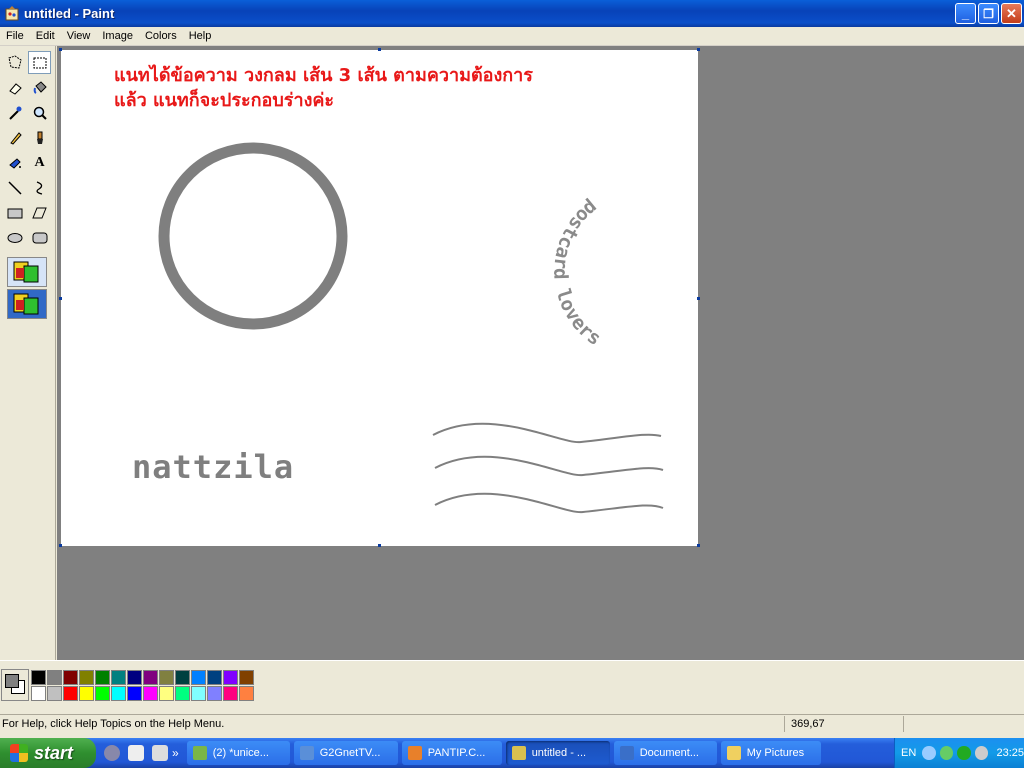 This screenshot has width=1024, height=768. What do you see at coordinates (39, 137) in the screenshot?
I see `brush-icon` at bounding box center [39, 137].